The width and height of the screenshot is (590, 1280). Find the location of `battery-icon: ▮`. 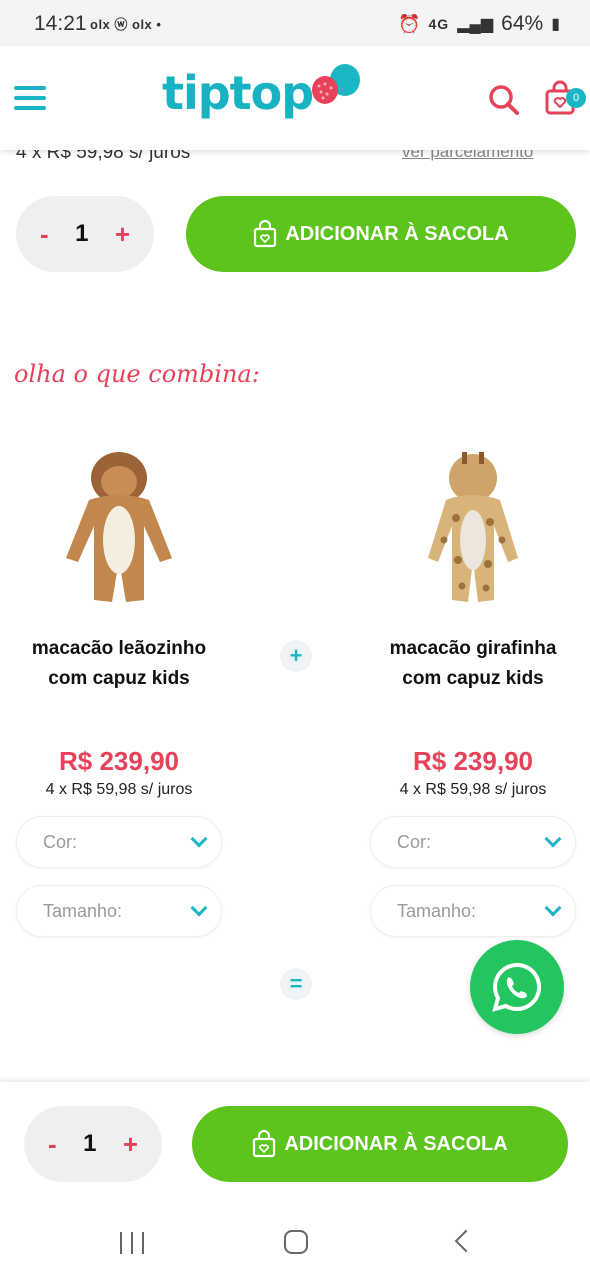

battery-icon: ▮ is located at coordinates (555, 24).